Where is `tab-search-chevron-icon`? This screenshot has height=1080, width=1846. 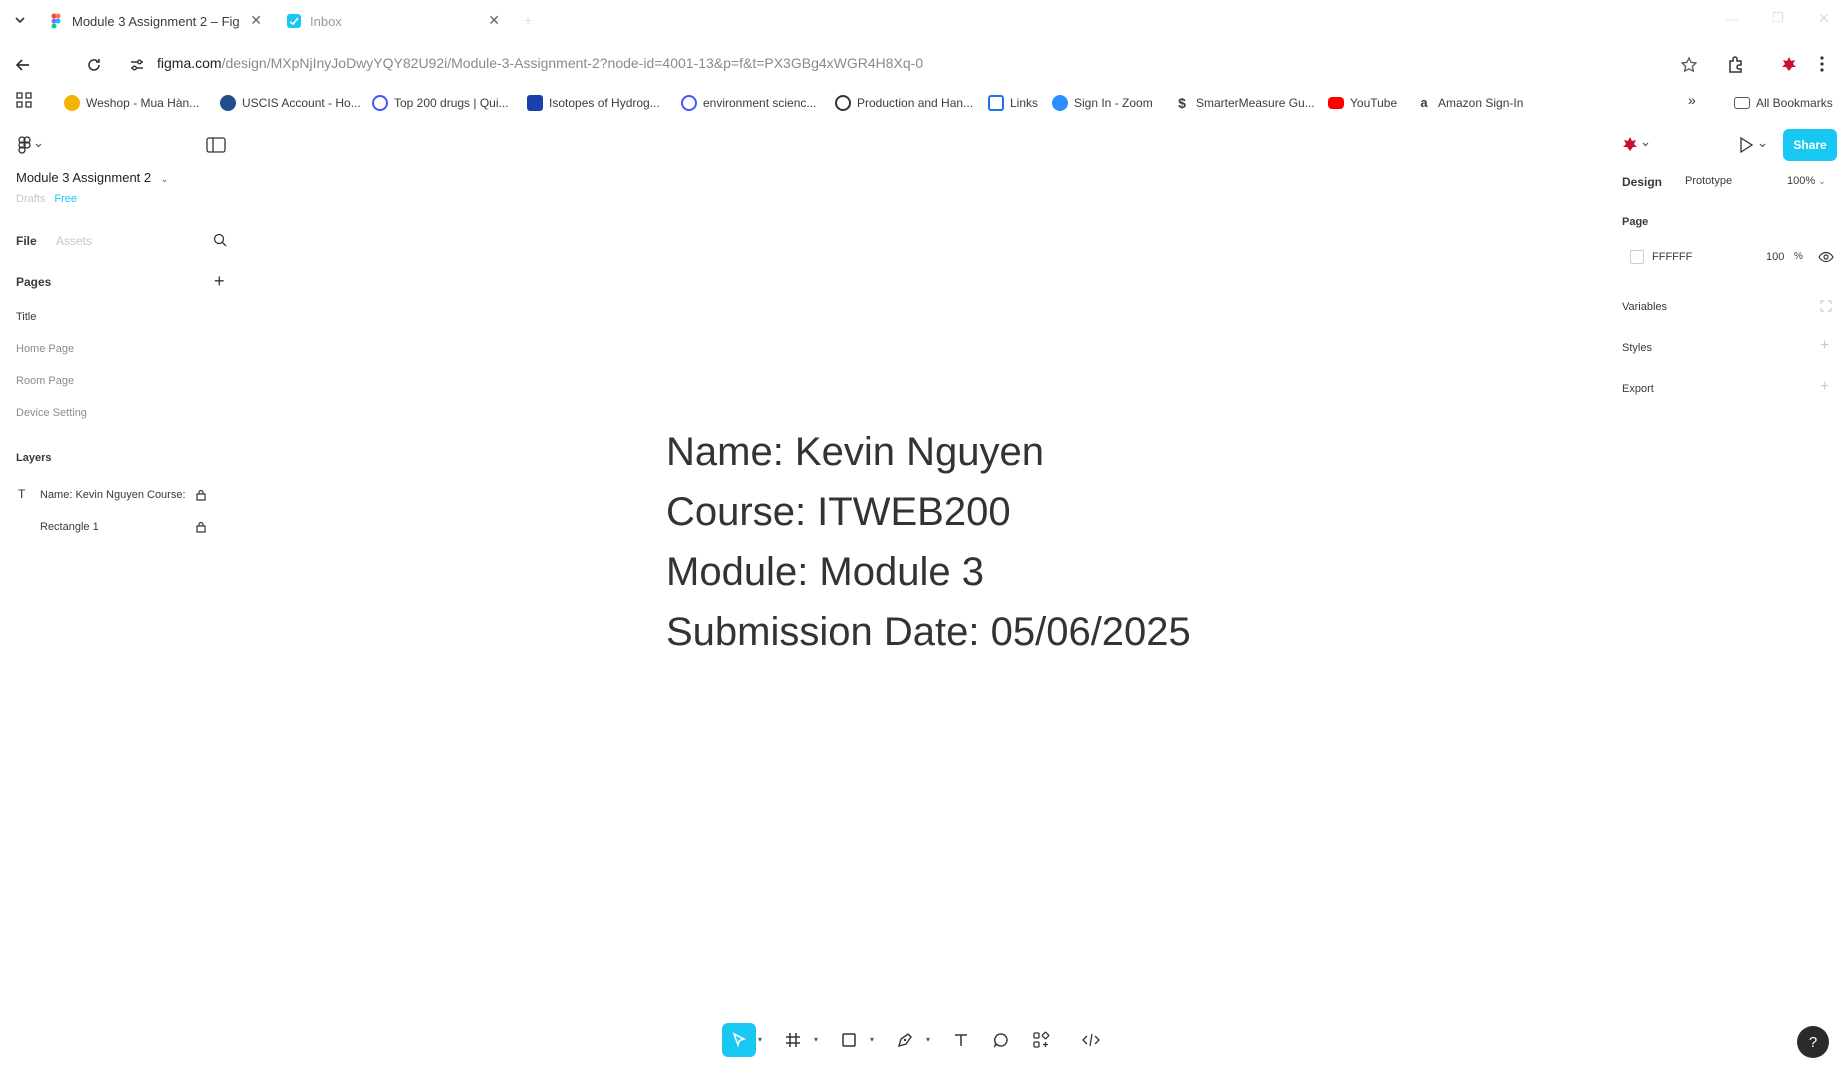 tab-search-chevron-icon is located at coordinates (20, 20).